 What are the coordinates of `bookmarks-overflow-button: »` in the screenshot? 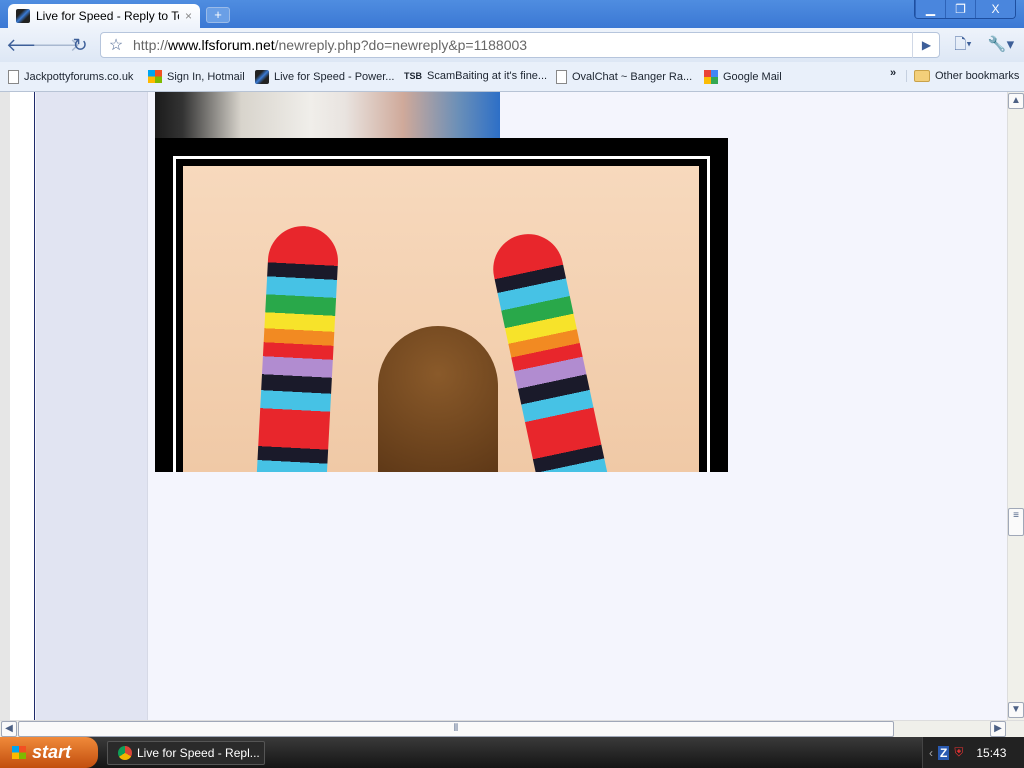 It's located at (893, 73).